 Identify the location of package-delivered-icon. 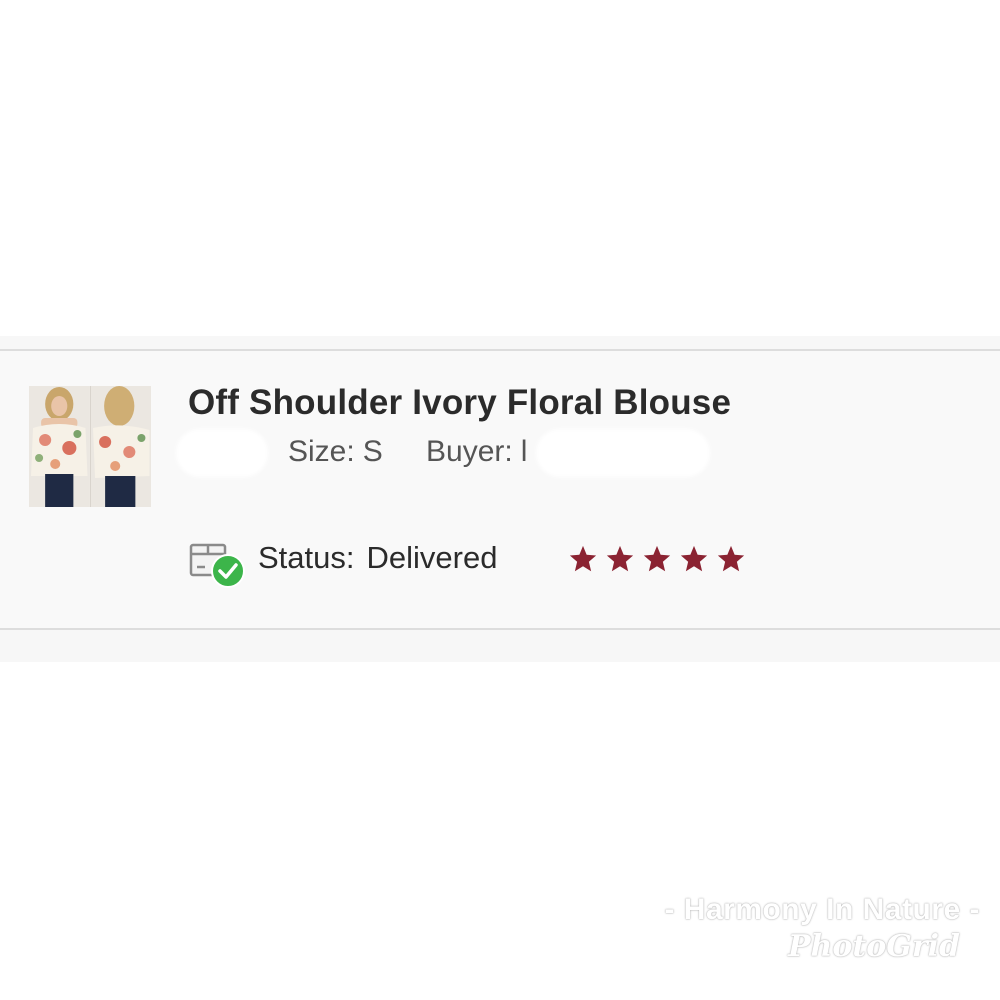
(217, 563).